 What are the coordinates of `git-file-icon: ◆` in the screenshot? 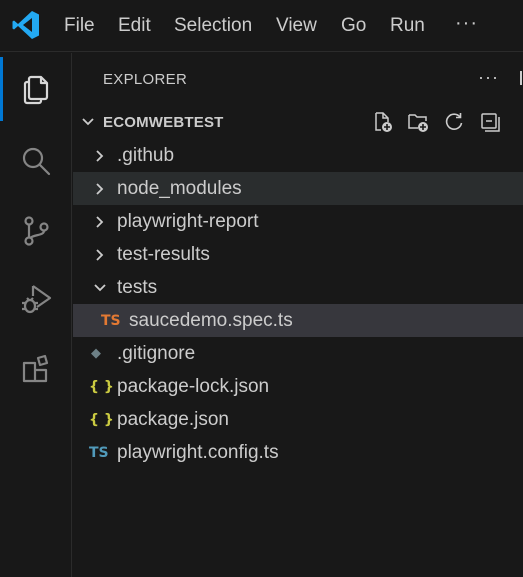 It's located at (96, 353).